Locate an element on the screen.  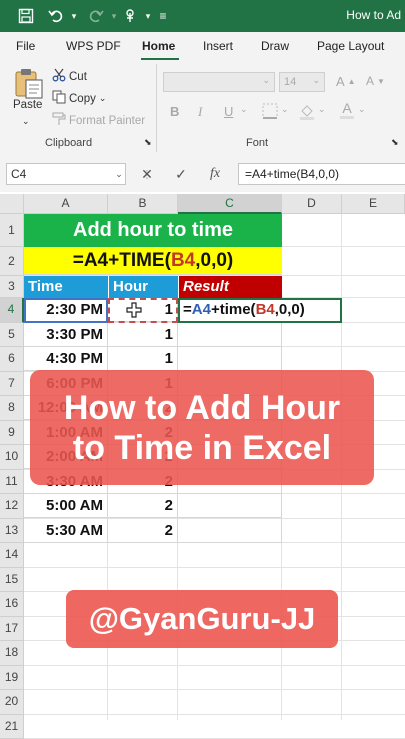
name-box-dropdown-icon: ⌄ is located at coordinates (119, 174).